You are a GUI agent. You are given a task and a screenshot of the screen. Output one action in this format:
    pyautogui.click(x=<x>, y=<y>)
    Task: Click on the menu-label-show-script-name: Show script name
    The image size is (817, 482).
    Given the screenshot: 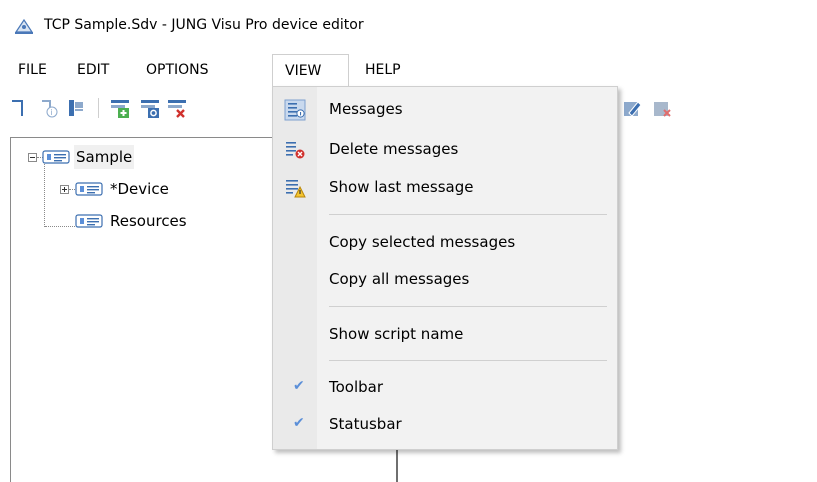 What is the action you would take?
    pyautogui.click(x=396, y=334)
    